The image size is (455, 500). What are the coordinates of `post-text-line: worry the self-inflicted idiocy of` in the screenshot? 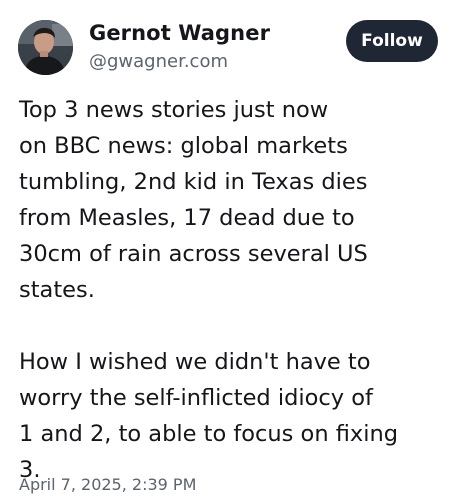 It's located at (196, 398).